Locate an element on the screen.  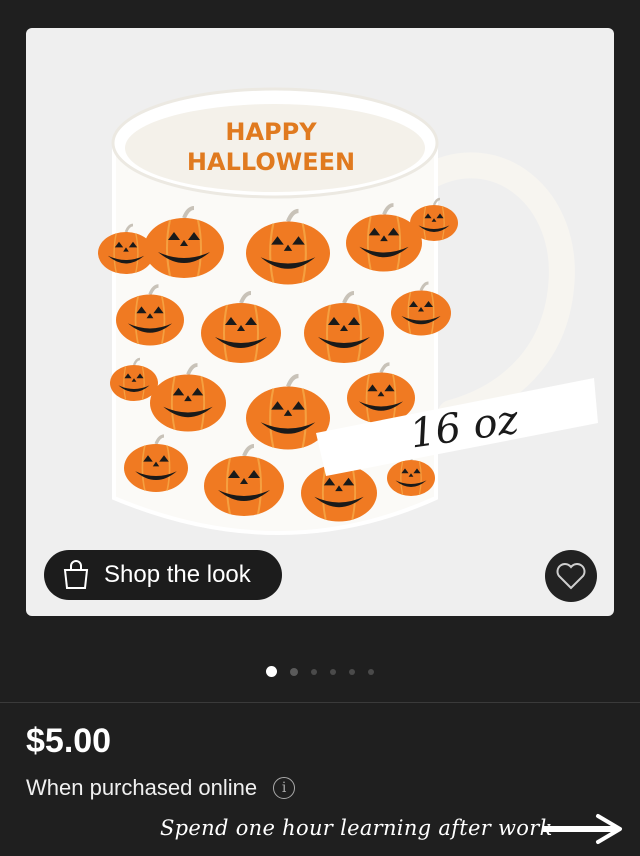
shop-the-look-label: Shop the look is located at coordinates (177, 574).